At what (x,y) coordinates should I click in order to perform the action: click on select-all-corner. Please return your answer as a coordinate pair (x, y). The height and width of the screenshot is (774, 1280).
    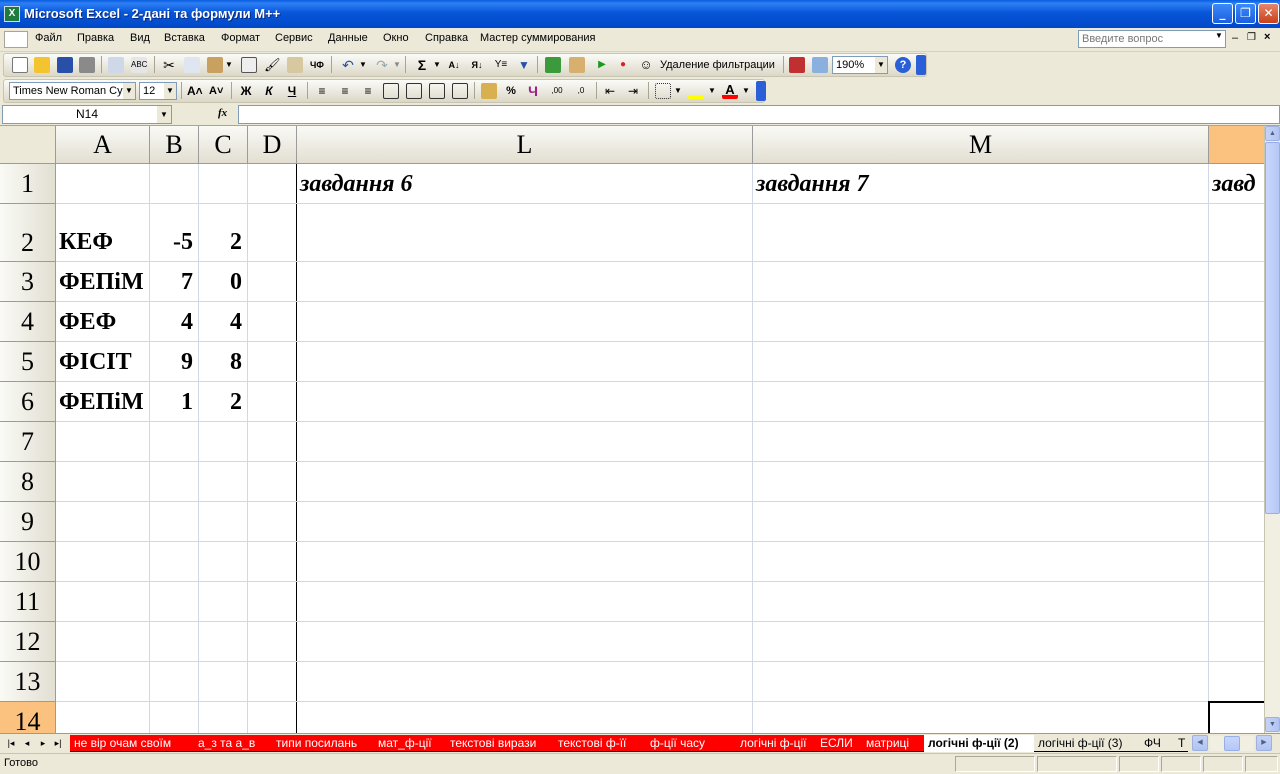
    Looking at the image, I should click on (28, 145).